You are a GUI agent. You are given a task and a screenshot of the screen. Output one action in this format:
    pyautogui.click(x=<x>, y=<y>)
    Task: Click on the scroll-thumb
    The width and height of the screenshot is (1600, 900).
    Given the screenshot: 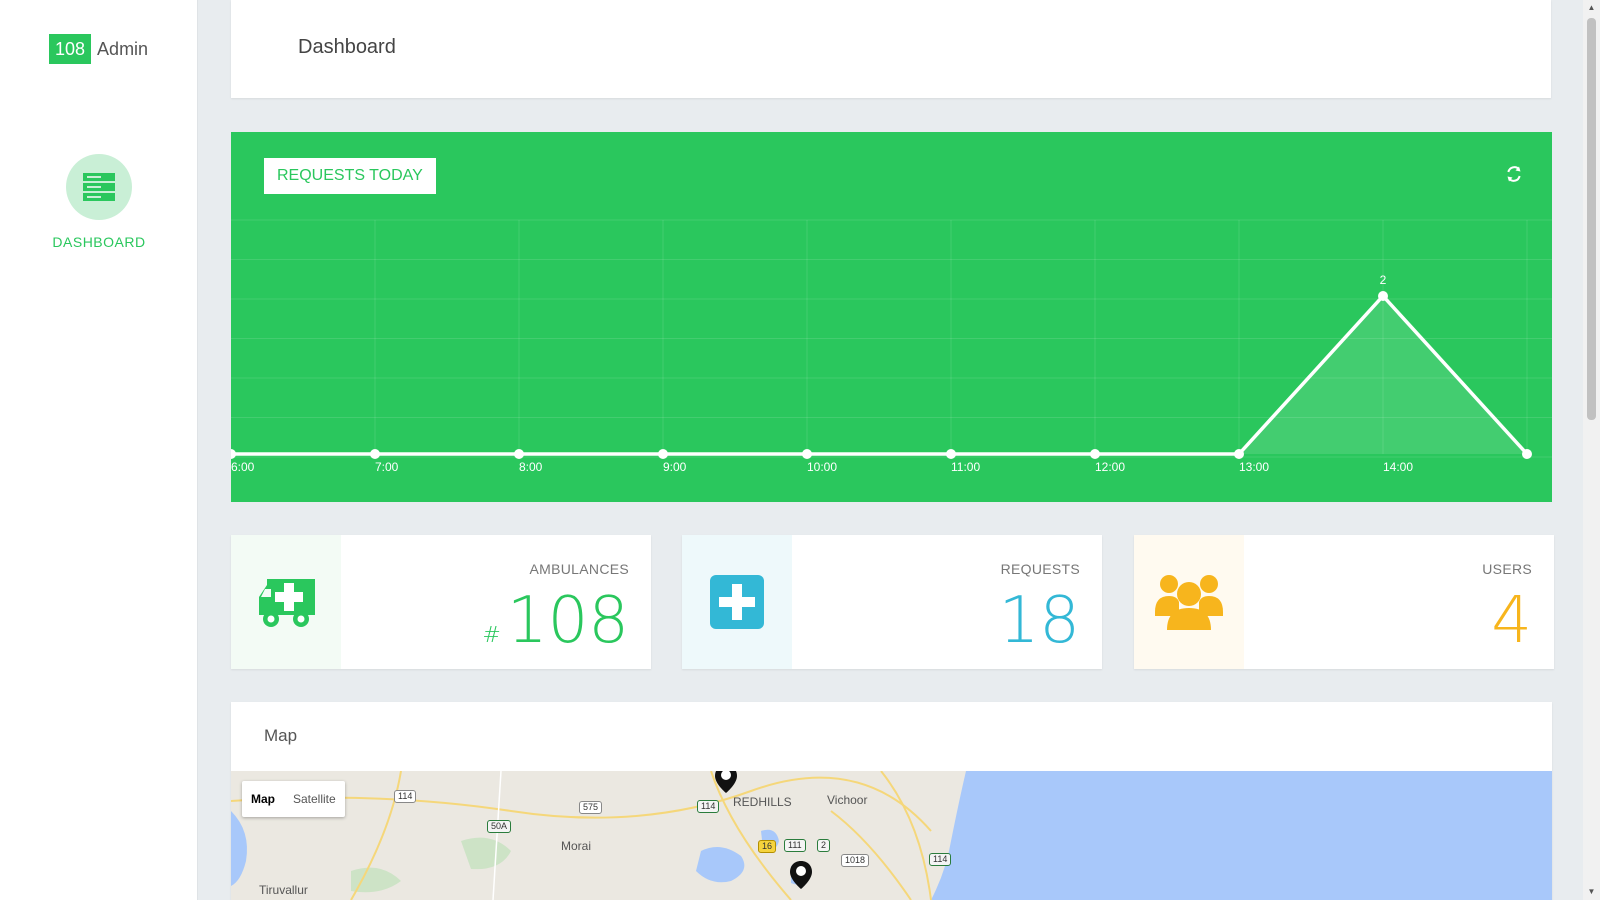 What is the action you would take?
    pyautogui.click(x=1591, y=219)
    